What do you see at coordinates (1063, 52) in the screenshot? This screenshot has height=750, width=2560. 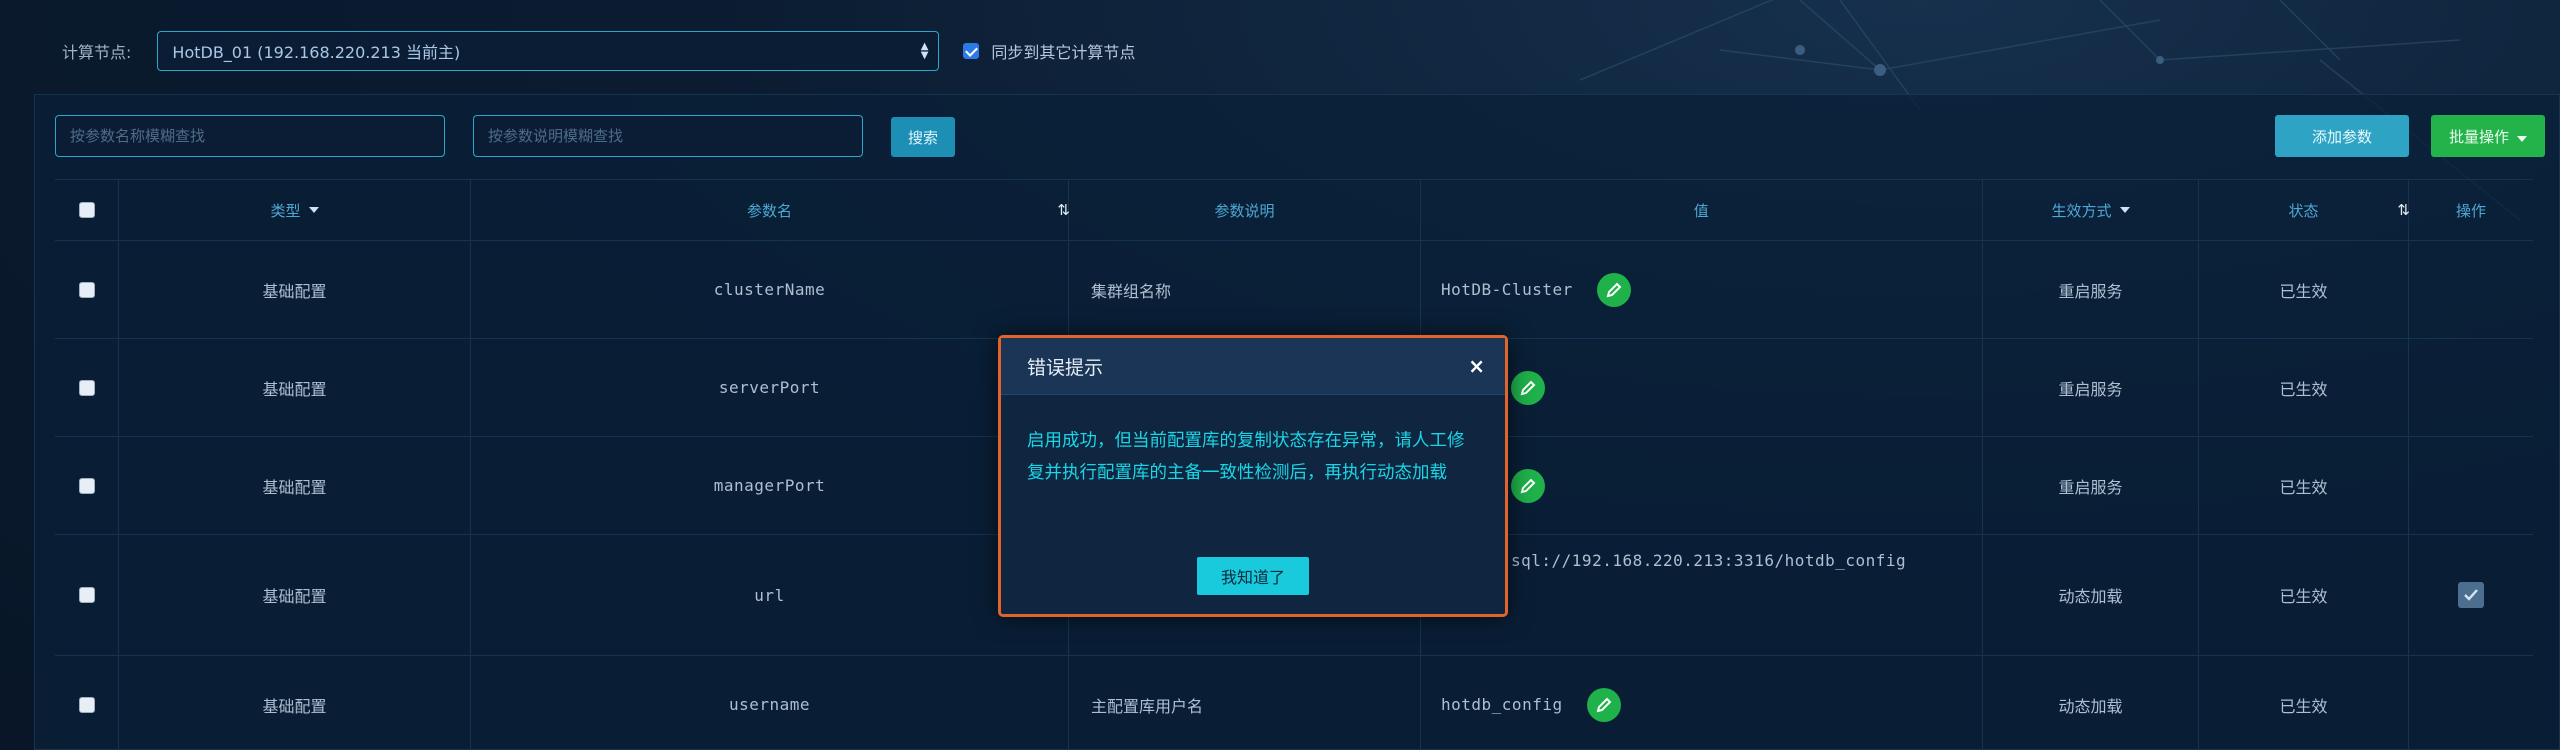 I see `sync-label: 同步到其它计算节点` at bounding box center [1063, 52].